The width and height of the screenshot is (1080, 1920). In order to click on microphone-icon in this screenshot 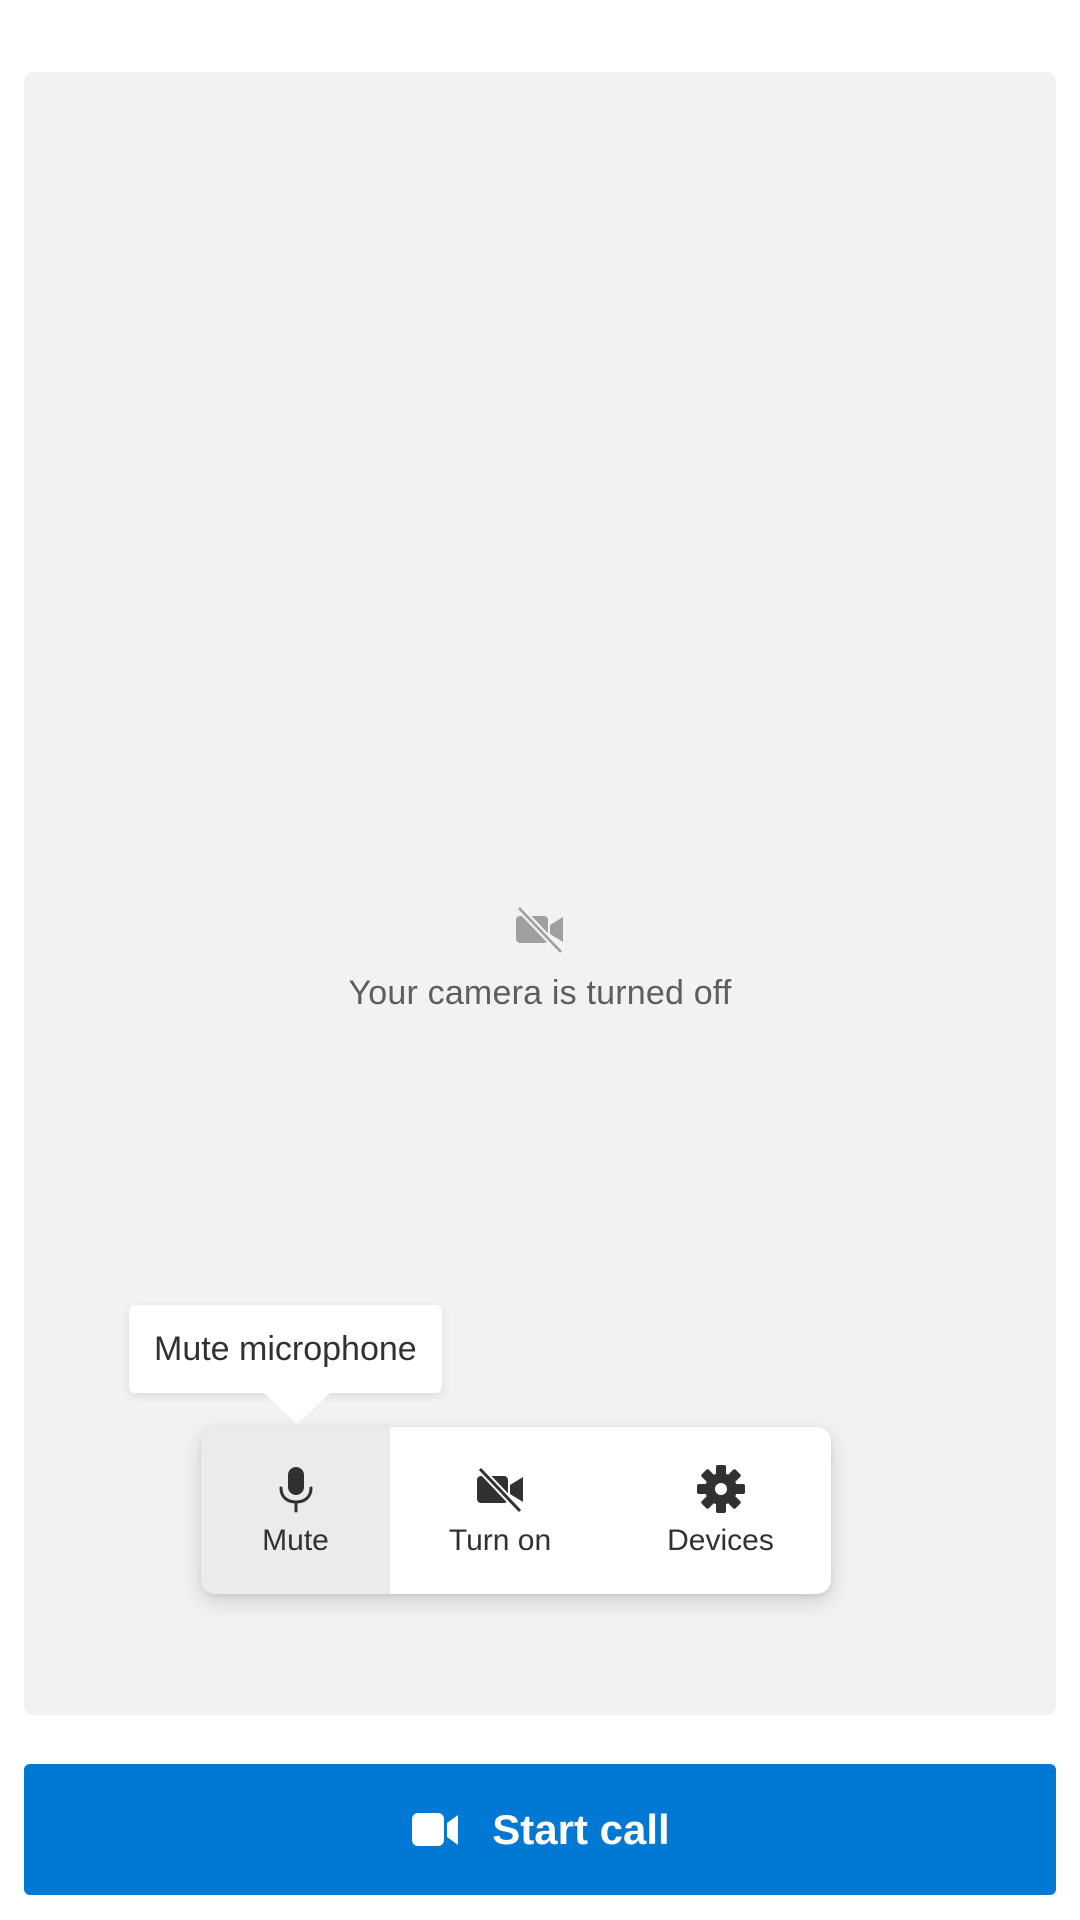, I will do `click(295, 1489)`.